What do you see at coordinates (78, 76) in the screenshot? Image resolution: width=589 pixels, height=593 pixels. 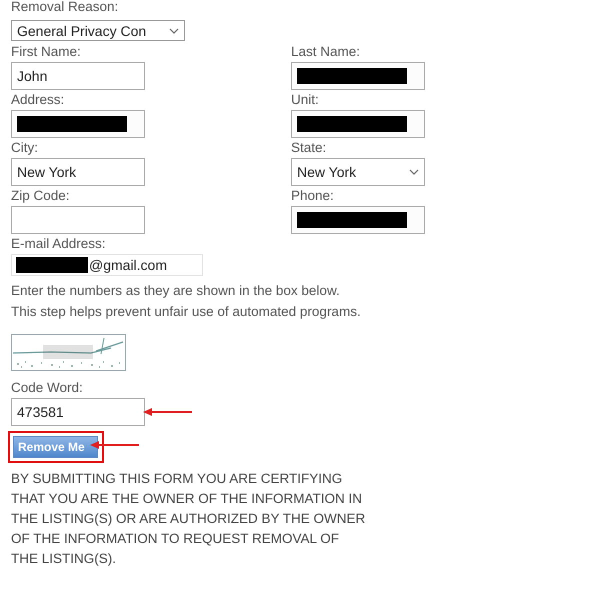 I see `input-field: John` at bounding box center [78, 76].